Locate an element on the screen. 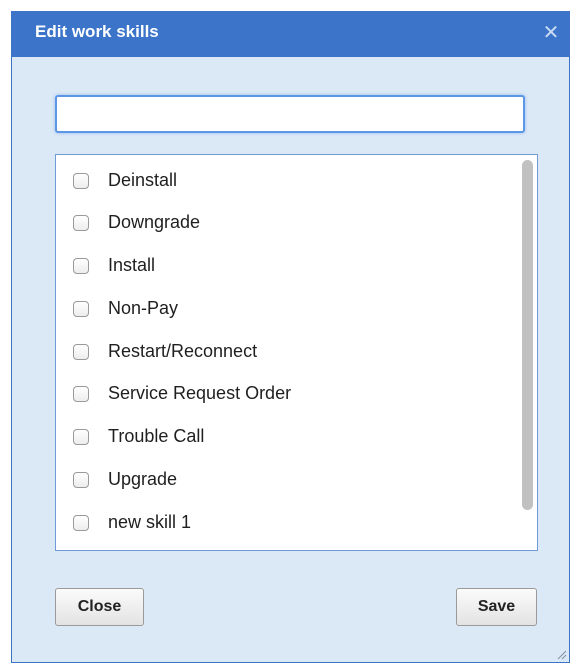 This screenshot has width=573, height=666. list-scrollbar is located at coordinates (527, 352).